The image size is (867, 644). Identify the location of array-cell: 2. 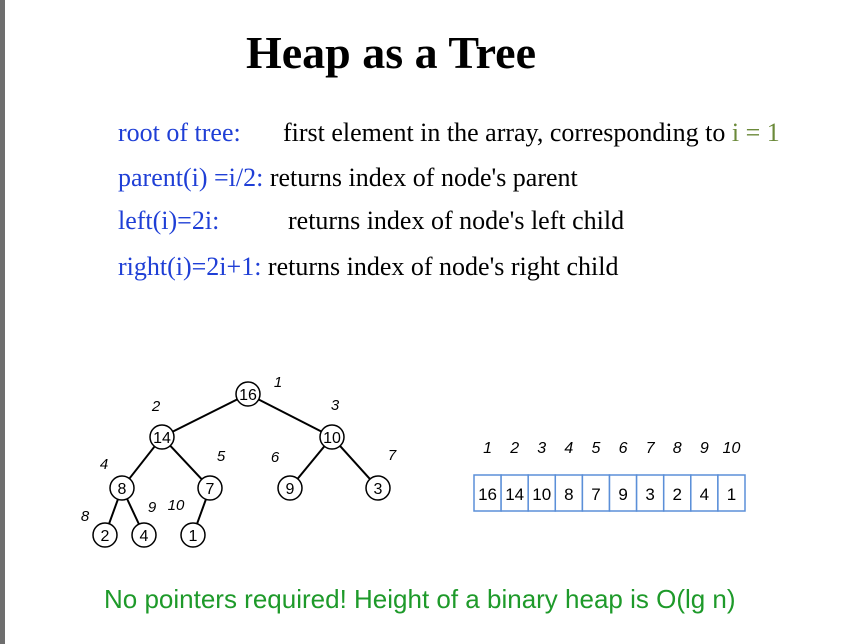
(677, 493).